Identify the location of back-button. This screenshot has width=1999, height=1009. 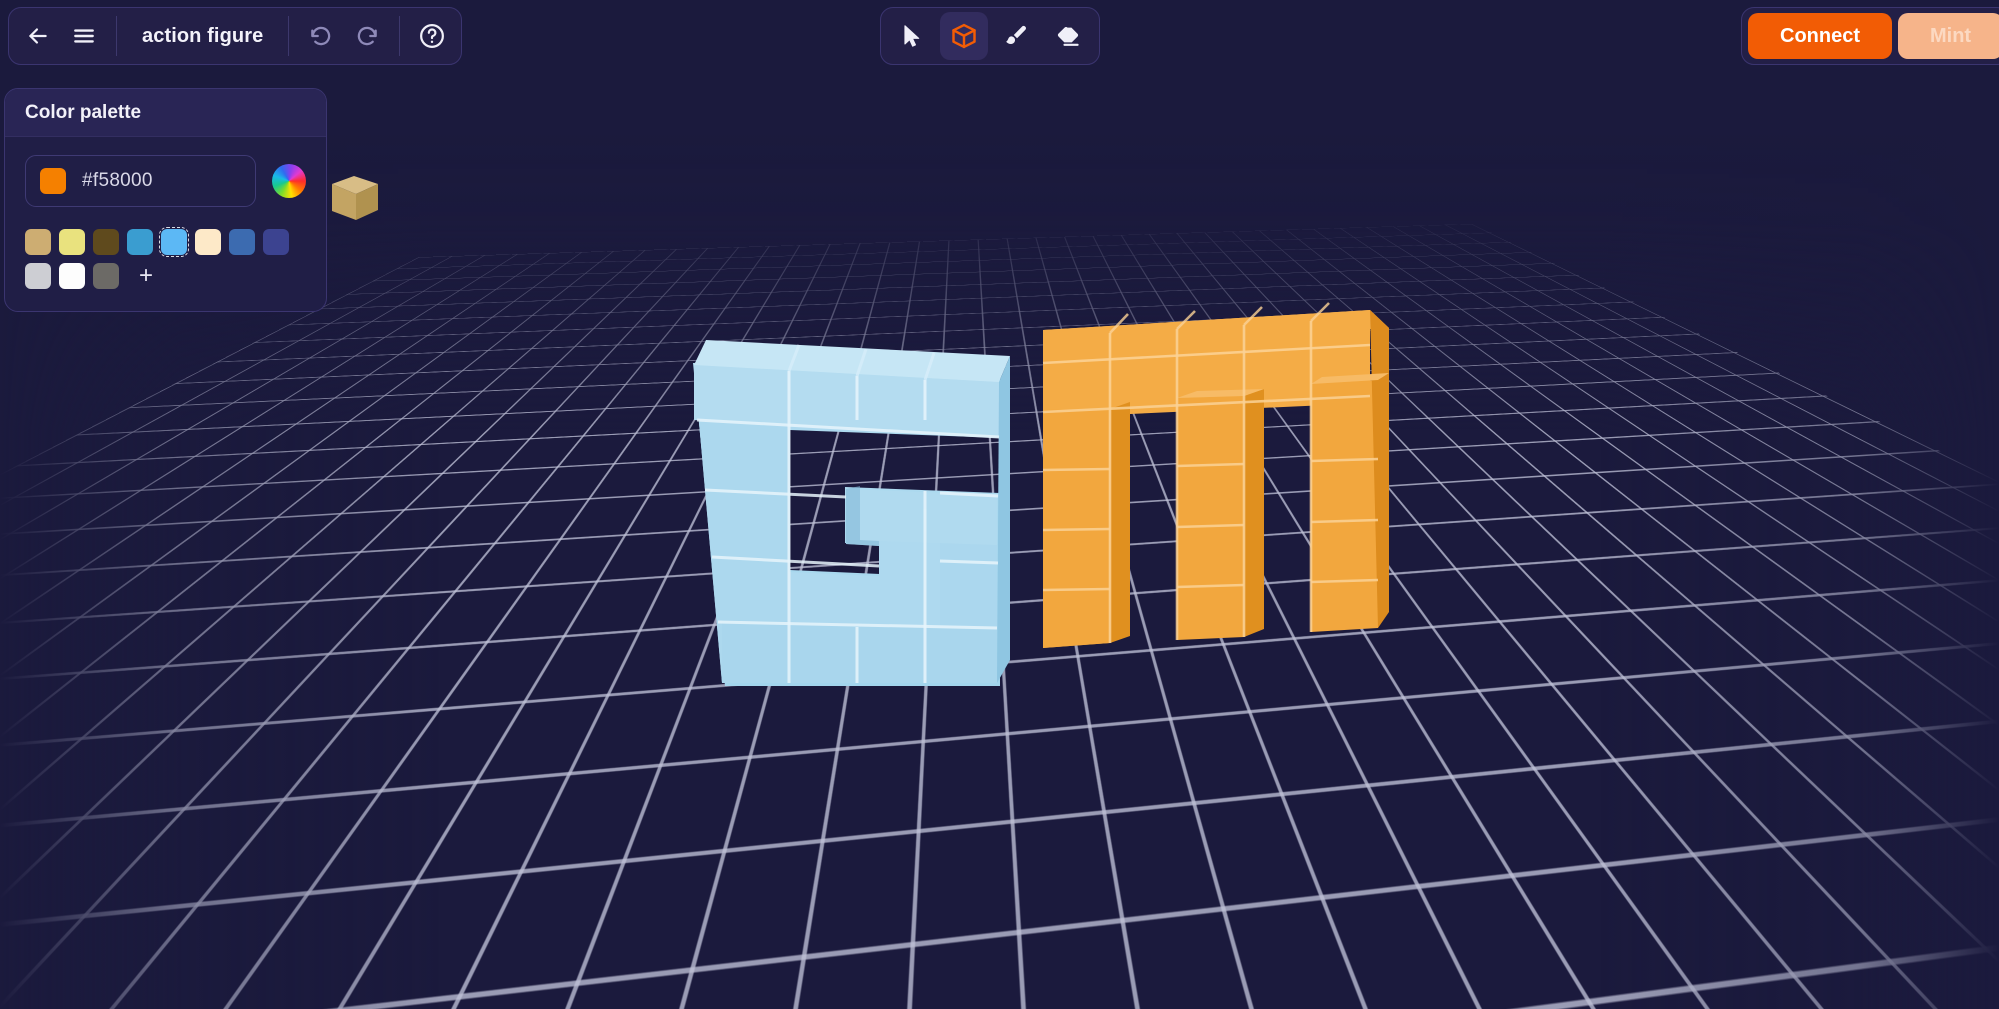
(38, 36).